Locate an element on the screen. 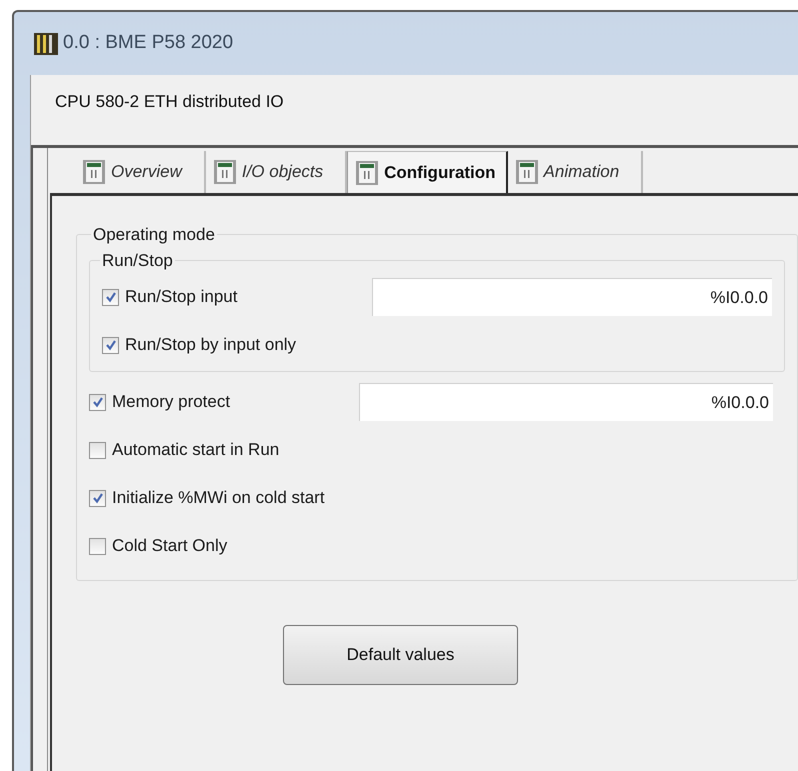  window-title: 0.0 : BME P58 2020 is located at coordinates (148, 43).